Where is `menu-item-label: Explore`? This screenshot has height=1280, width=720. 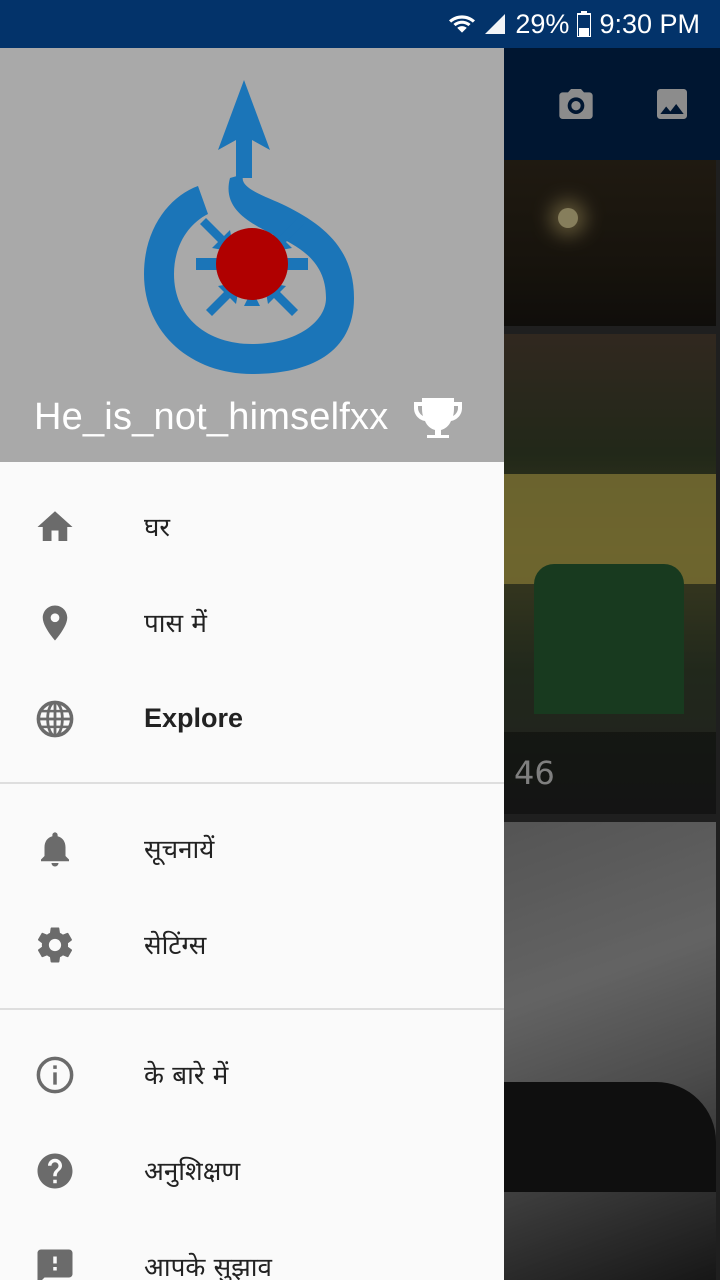 menu-item-label: Explore is located at coordinates (194, 717).